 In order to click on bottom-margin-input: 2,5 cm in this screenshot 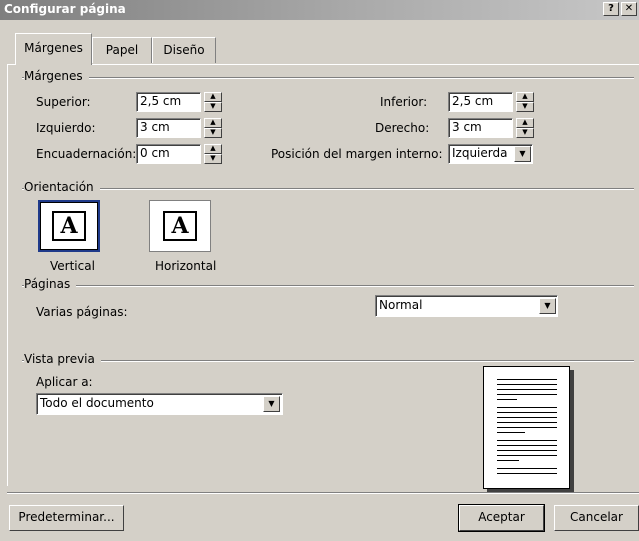, I will do `click(480, 102)`.